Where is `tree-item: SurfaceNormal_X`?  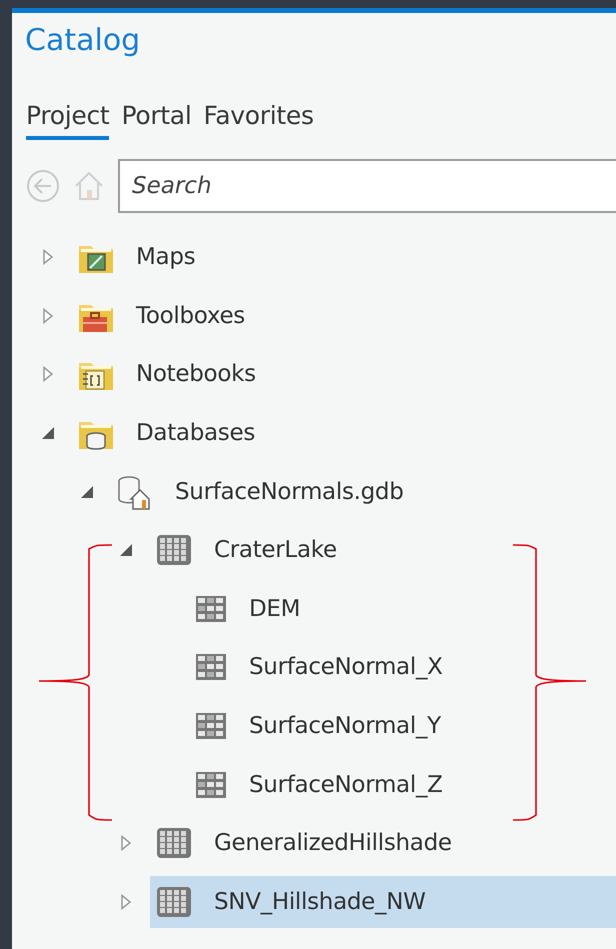
tree-item: SurfaceNormal_X is located at coordinates (402, 667).